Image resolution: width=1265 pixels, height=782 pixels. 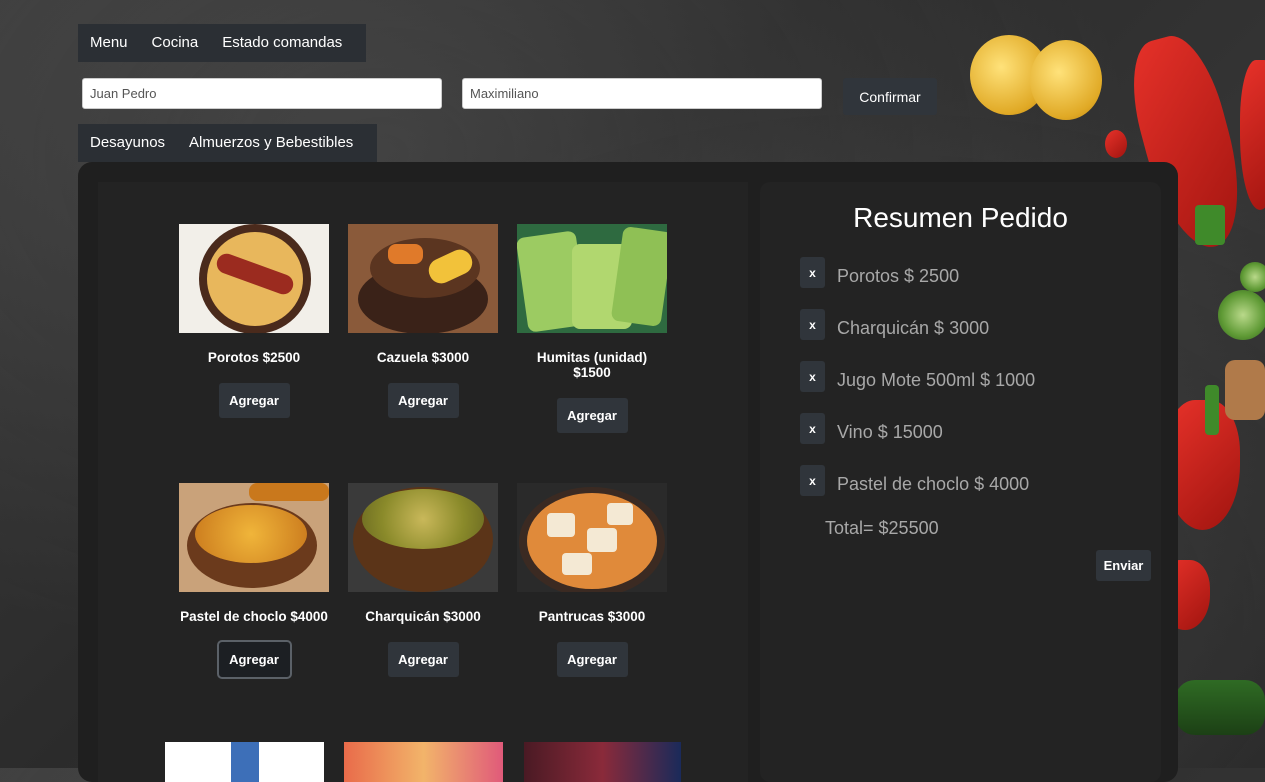 I want to click on order-item: x Charquicán $ 3000, so click(x=894, y=324).